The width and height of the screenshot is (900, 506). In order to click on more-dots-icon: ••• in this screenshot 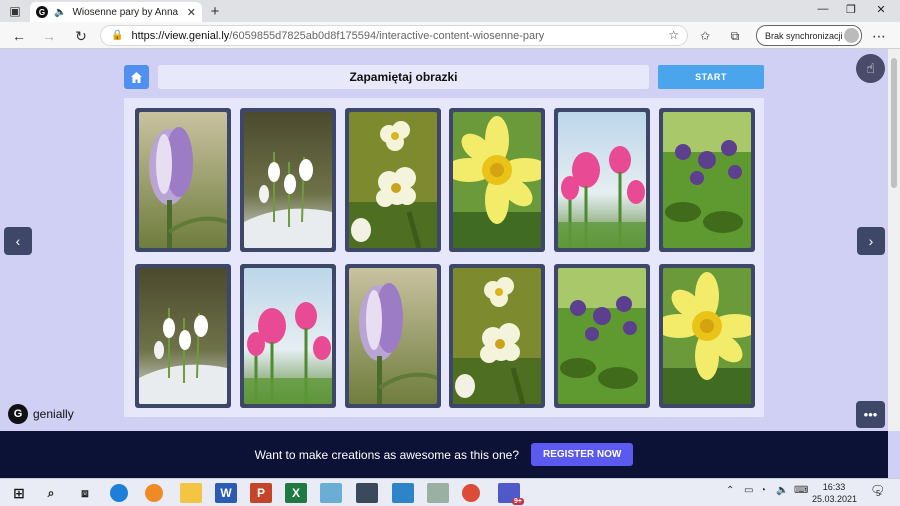, I will do `click(870, 414)`.